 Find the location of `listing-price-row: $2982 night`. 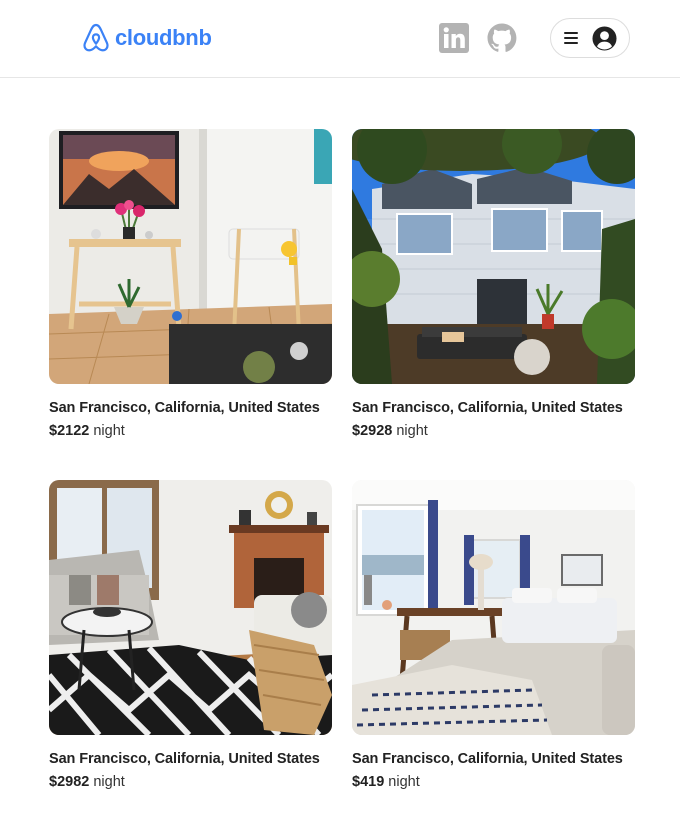

listing-price-row: $2982 night is located at coordinates (190, 782).